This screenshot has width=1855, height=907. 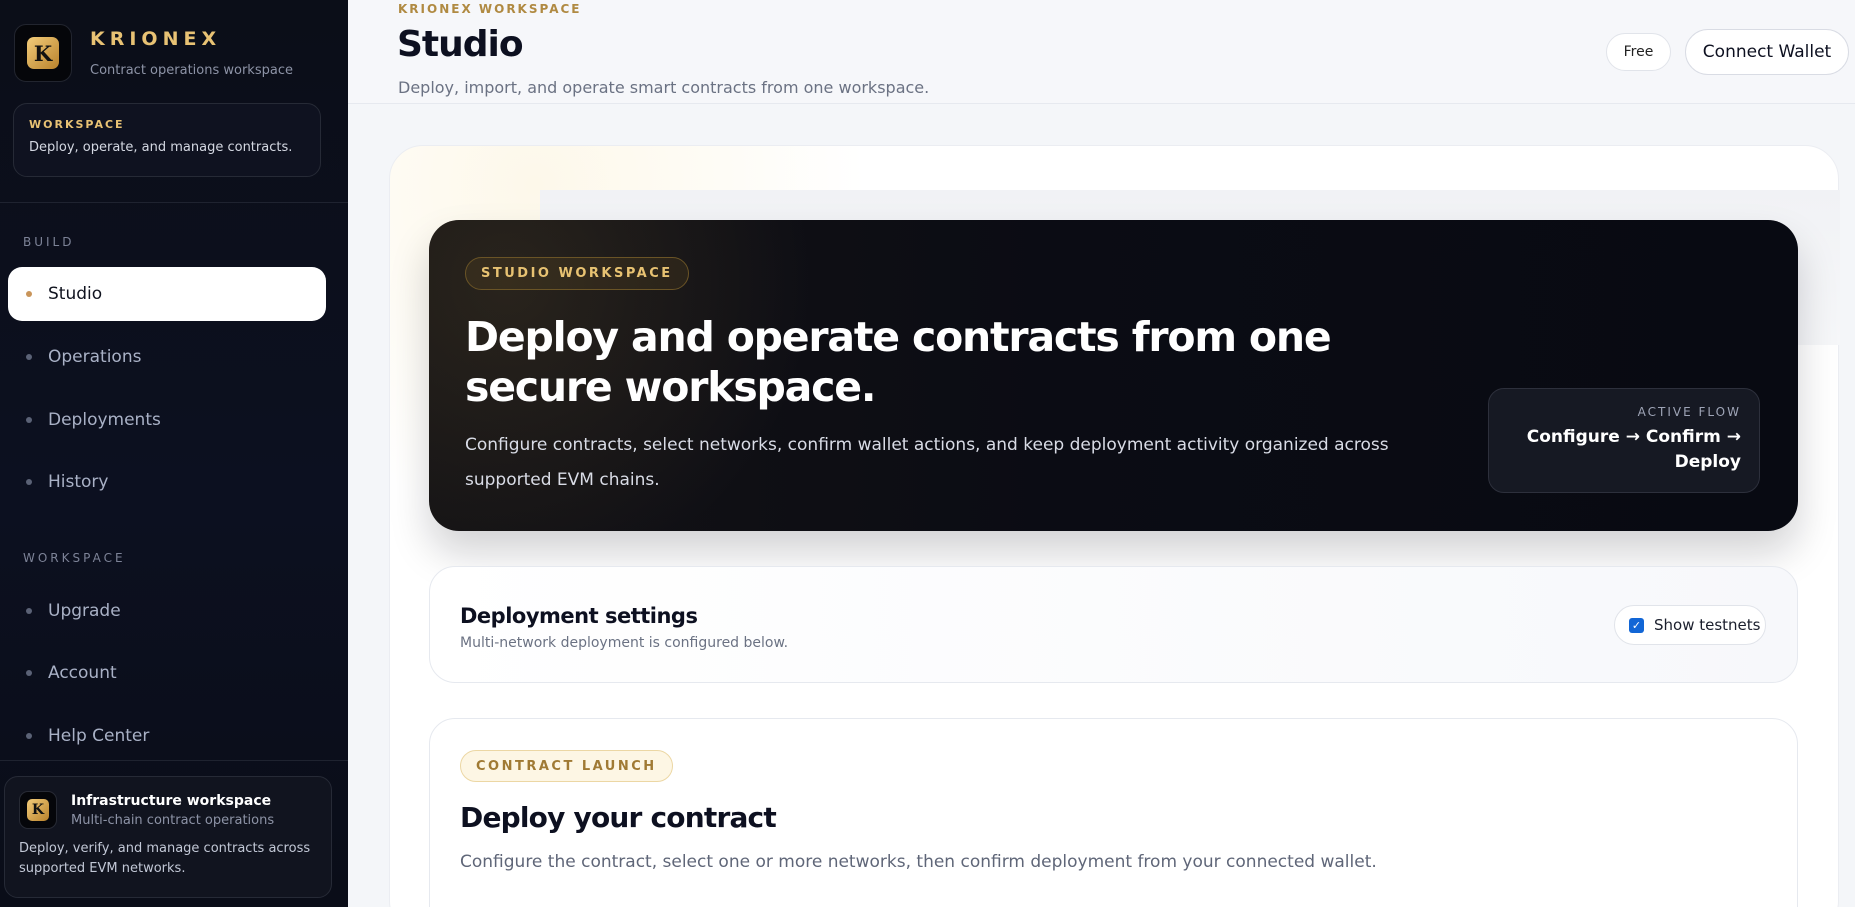 I want to click on sidebar-item-label: Upgrade, so click(x=84, y=611).